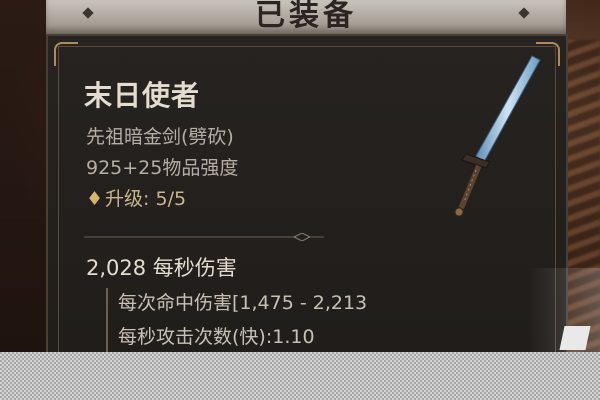 The width and height of the screenshot is (600, 400). Describe the element at coordinates (575, 338) in the screenshot. I see `watermark-glyph` at that location.